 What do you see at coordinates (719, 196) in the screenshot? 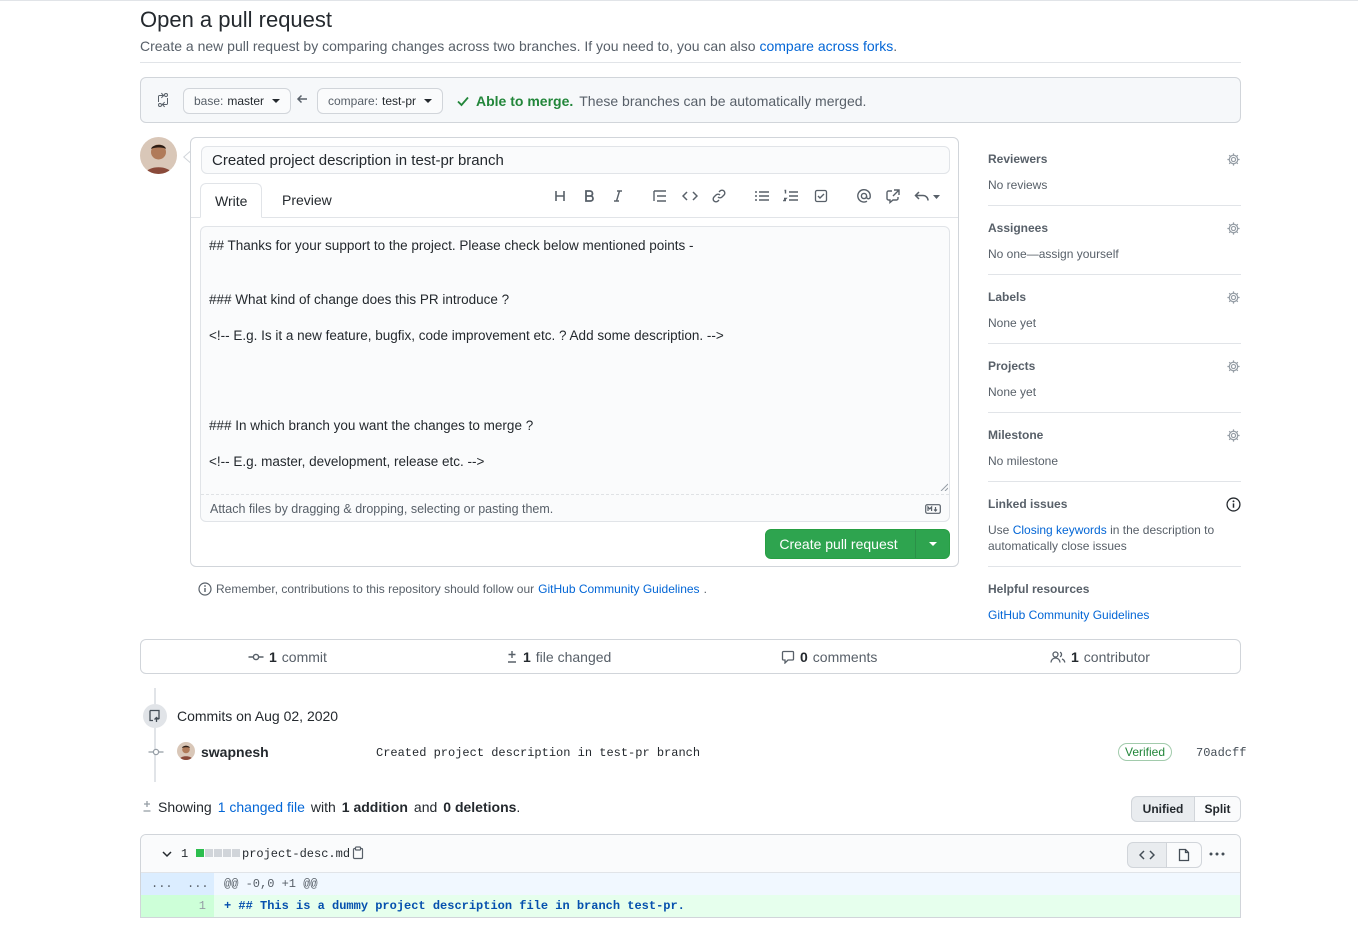
I see `link-icon` at bounding box center [719, 196].